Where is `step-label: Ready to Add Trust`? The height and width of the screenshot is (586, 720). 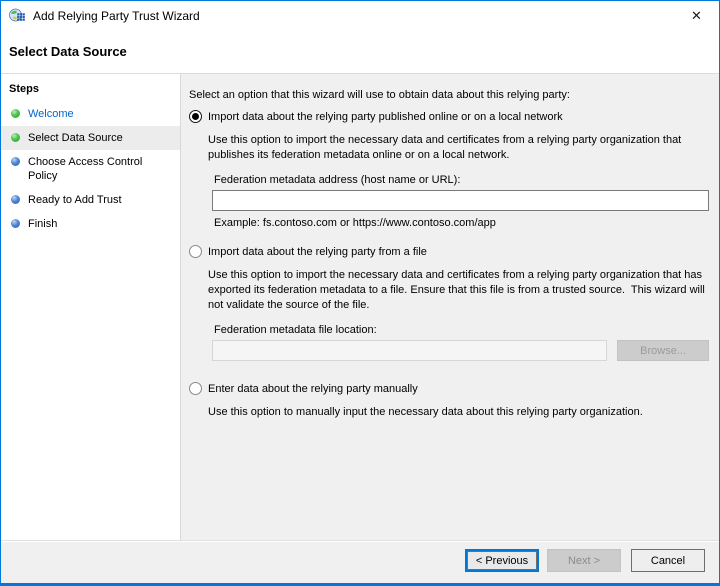
step-label: Ready to Add Trust is located at coordinates (75, 200).